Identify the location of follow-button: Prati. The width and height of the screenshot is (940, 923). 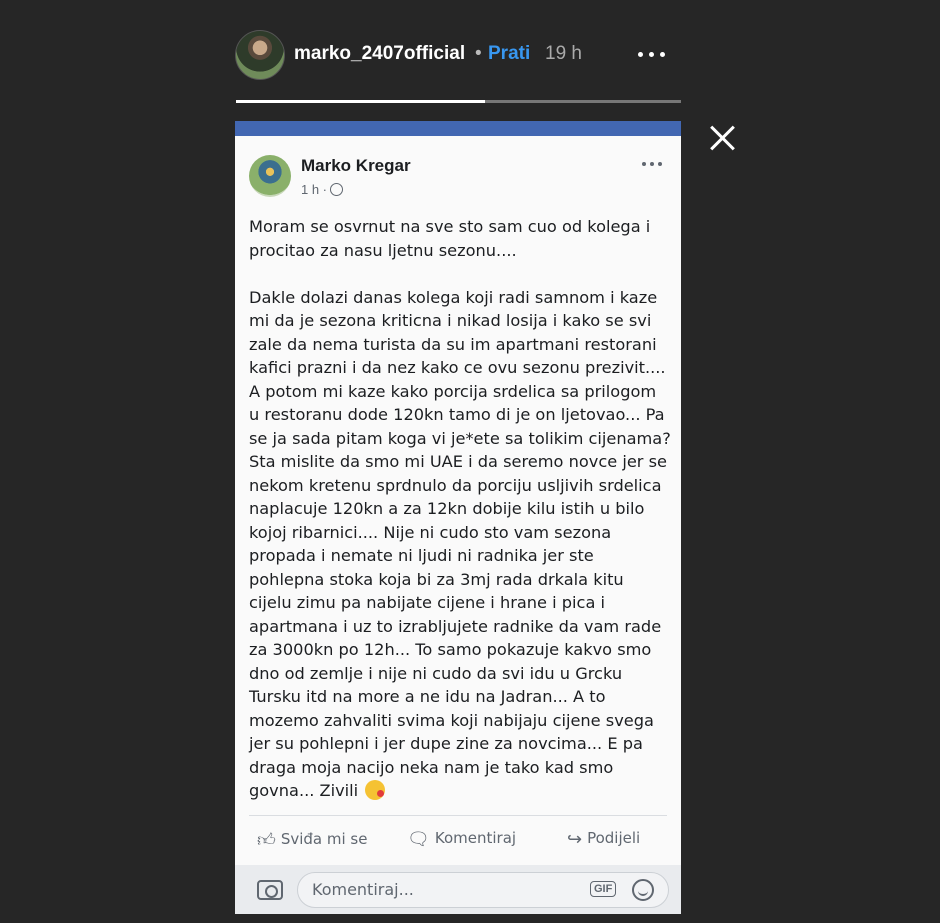
(509, 54).